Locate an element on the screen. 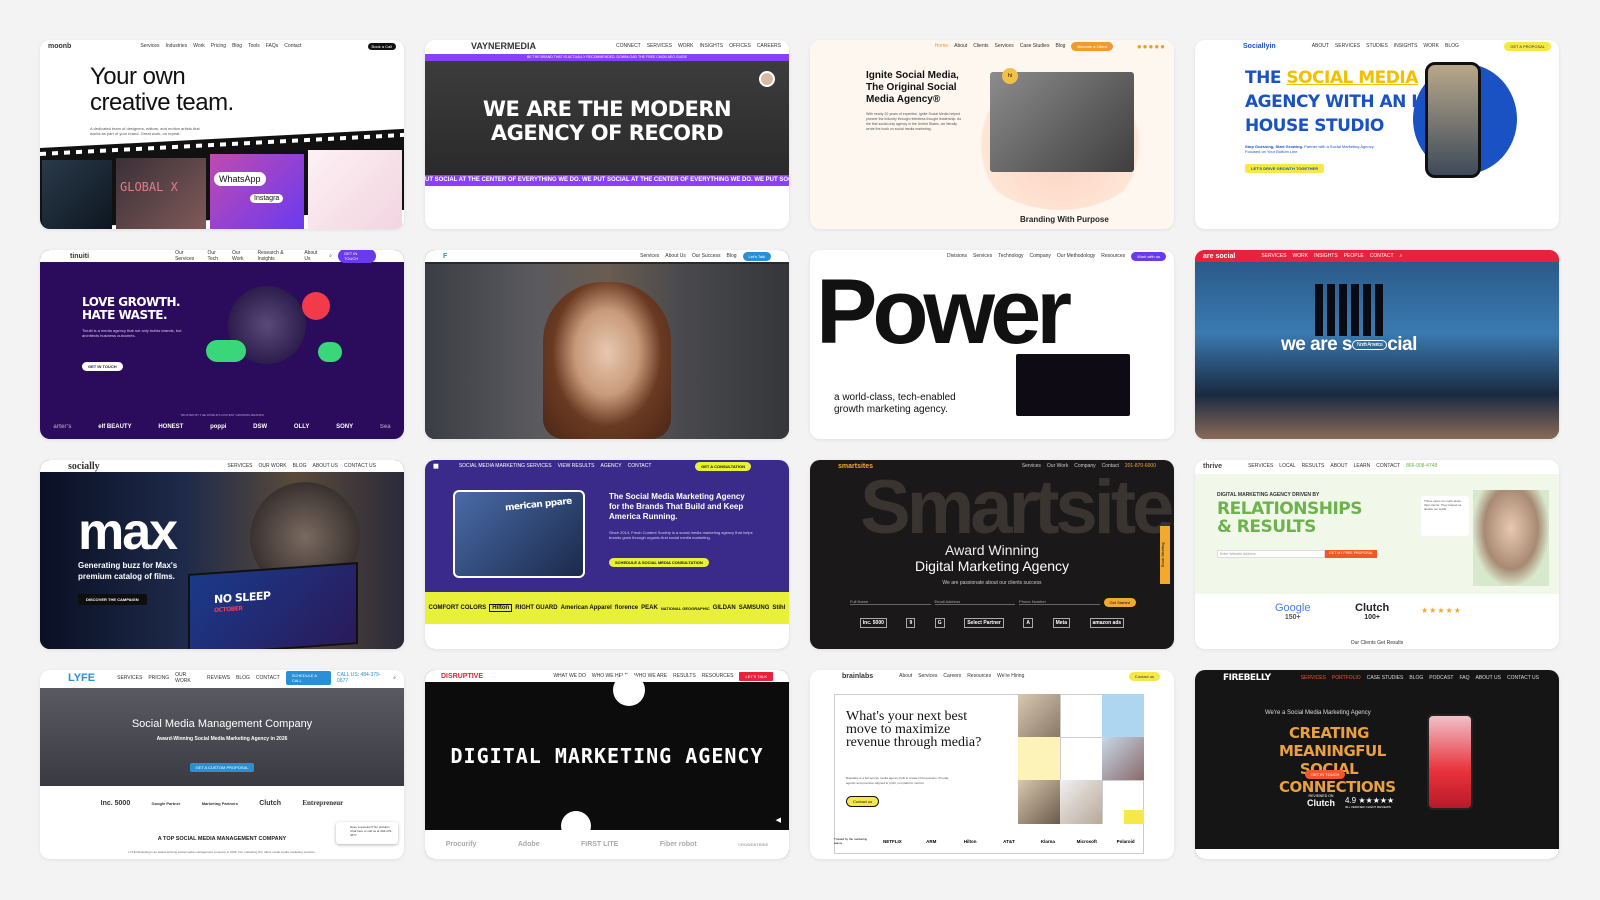 The width and height of the screenshot is (1600, 900). nav-item: Technology is located at coordinates (1010, 256).